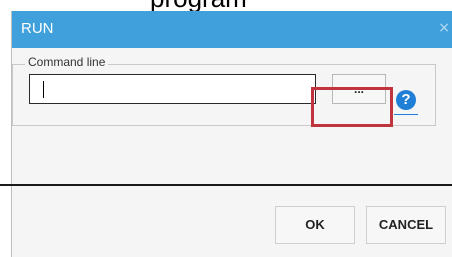 The height and width of the screenshot is (257, 452). I want to click on dialog-title: RUN, so click(37, 28).